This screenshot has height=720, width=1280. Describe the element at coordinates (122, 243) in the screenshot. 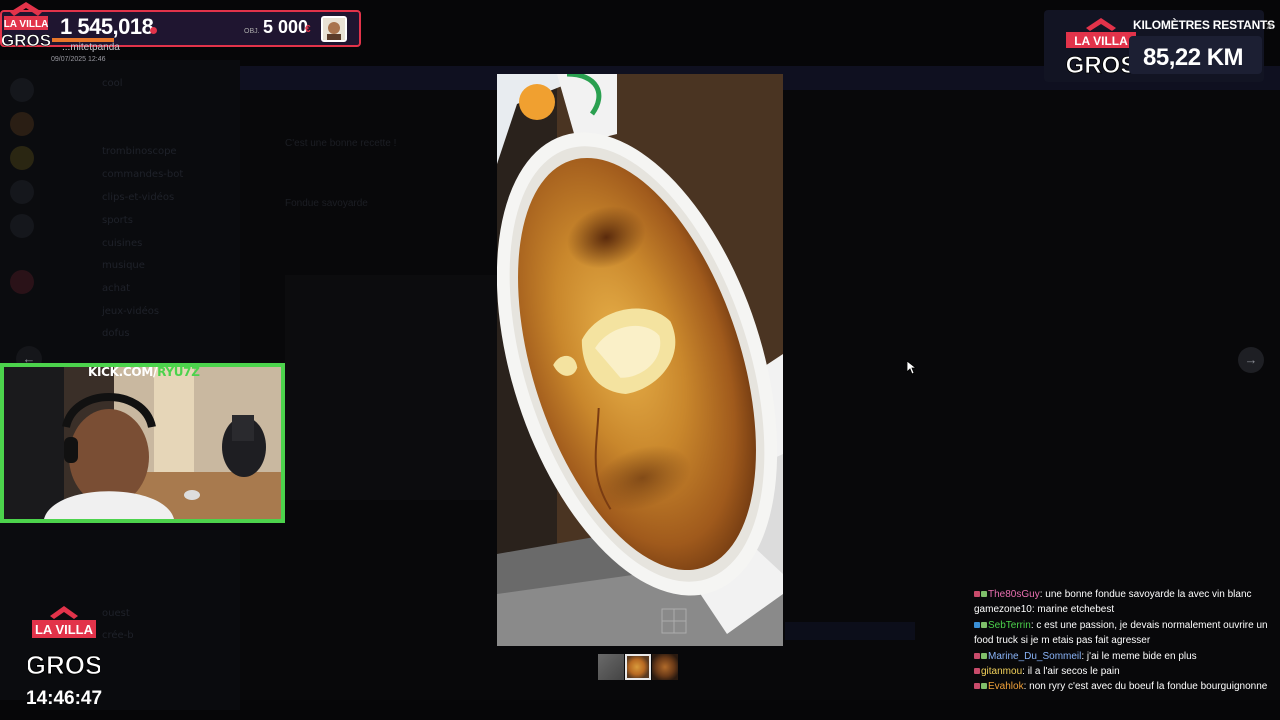

I see `channel-item: cuisines` at that location.